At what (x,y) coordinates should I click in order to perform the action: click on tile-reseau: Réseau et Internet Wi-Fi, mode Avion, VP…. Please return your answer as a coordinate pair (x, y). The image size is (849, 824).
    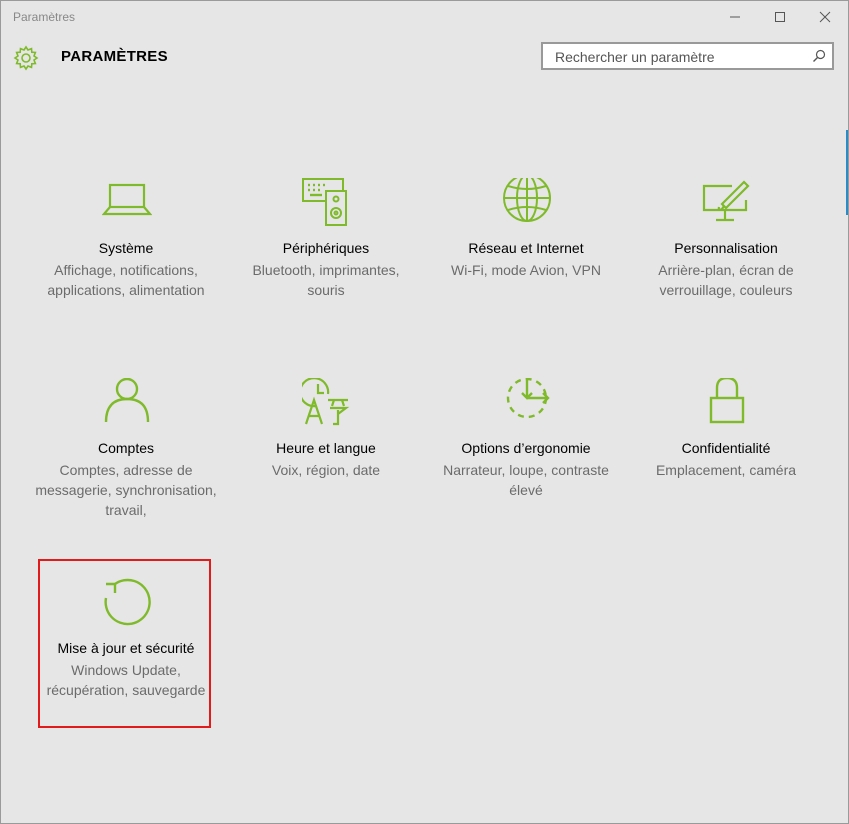
    Looking at the image, I should click on (526, 263).